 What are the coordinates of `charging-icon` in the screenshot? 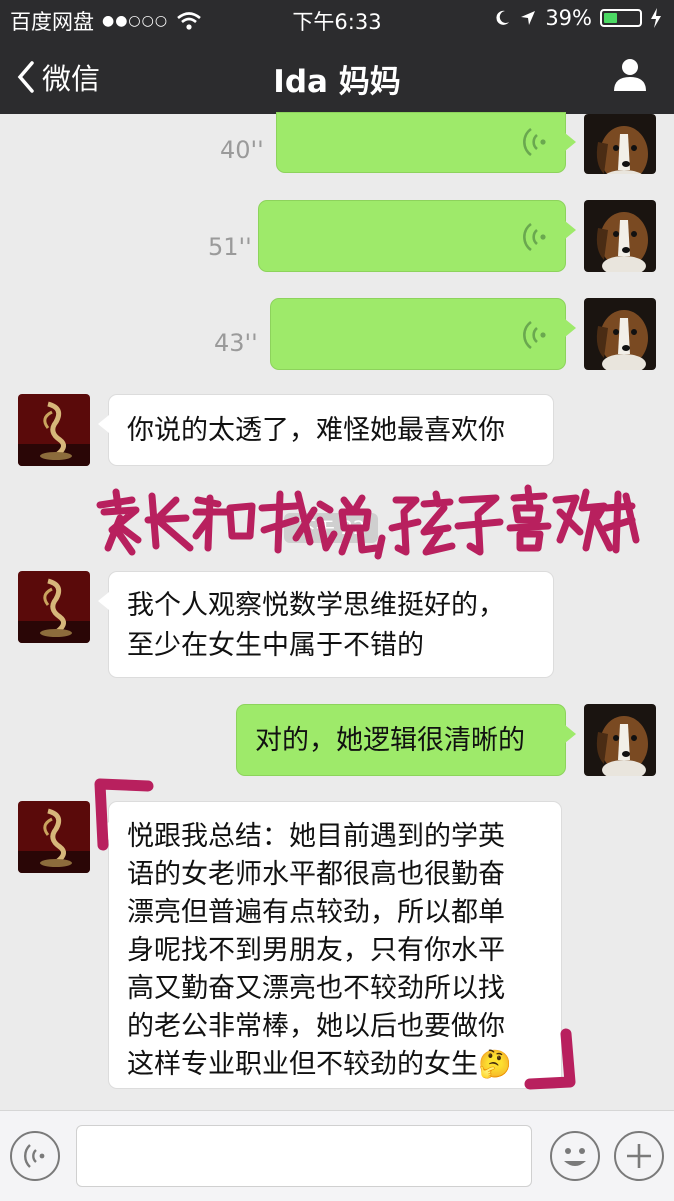 It's located at (656, 18).